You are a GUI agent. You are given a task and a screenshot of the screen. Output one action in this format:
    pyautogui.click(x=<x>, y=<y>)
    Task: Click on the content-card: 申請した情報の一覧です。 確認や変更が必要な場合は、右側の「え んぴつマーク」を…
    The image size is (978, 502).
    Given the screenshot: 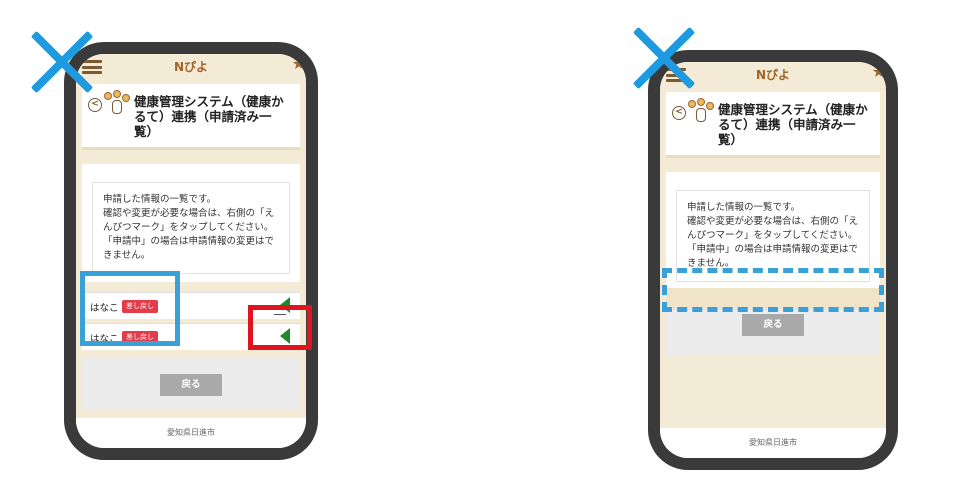 What is the action you would take?
    pyautogui.click(x=191, y=223)
    